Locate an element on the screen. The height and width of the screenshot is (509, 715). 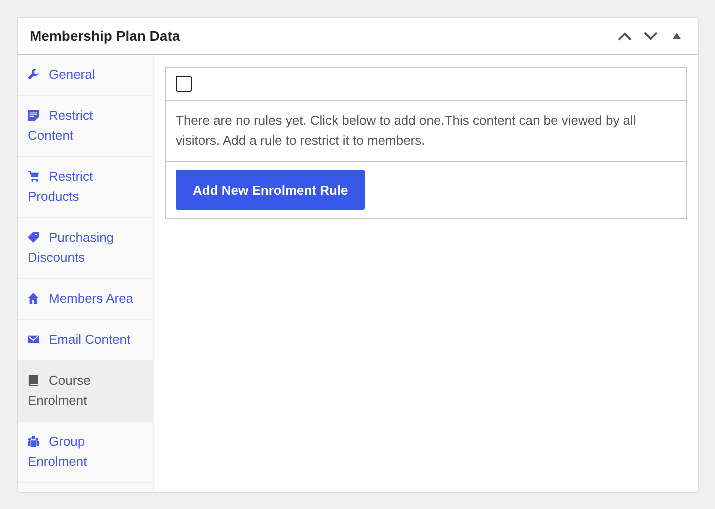
chevron-up-icon is located at coordinates (625, 36).